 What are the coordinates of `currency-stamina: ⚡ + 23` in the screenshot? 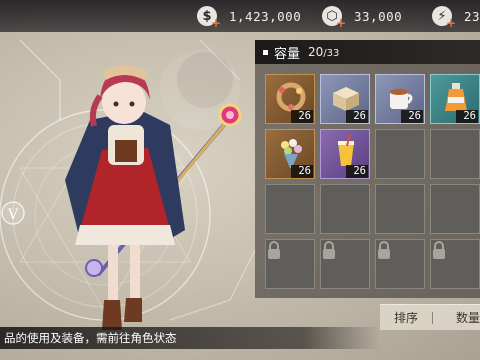 It's located at (456, 18).